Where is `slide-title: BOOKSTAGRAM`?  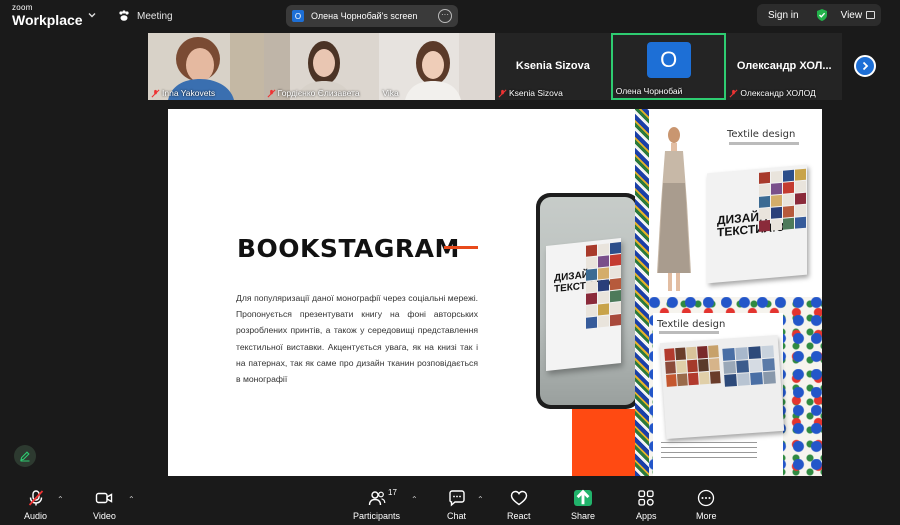
slide-title: BOOKSTAGRAM is located at coordinates (348, 248).